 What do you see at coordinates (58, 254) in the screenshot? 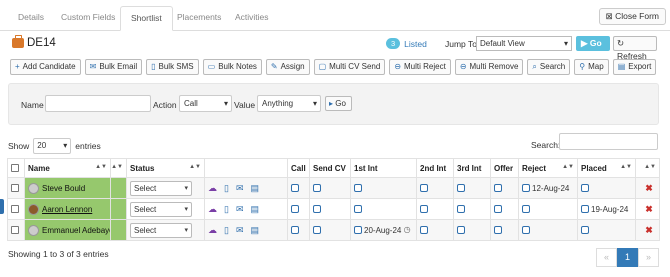
I see `table-info: Showing 1 to 3 of 3 entries` at bounding box center [58, 254].